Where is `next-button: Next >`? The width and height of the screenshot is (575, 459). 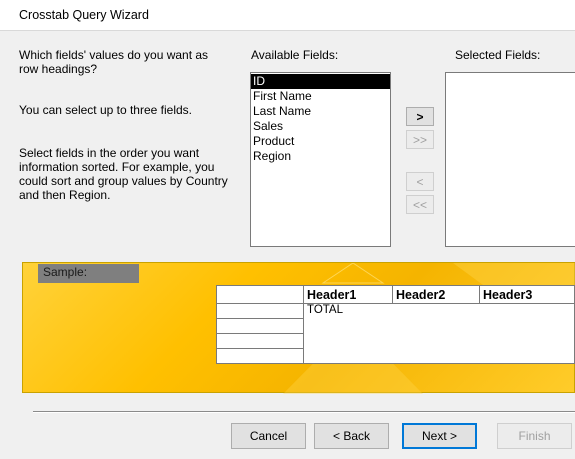
next-button: Next > is located at coordinates (439, 436).